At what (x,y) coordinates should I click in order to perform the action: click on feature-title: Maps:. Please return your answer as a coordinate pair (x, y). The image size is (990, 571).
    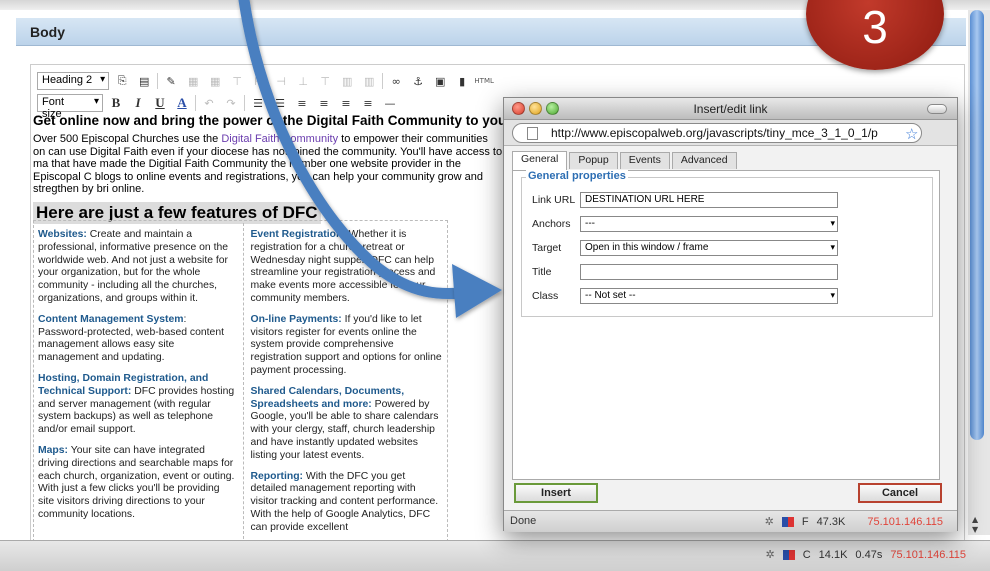
    Looking at the image, I should click on (53, 450).